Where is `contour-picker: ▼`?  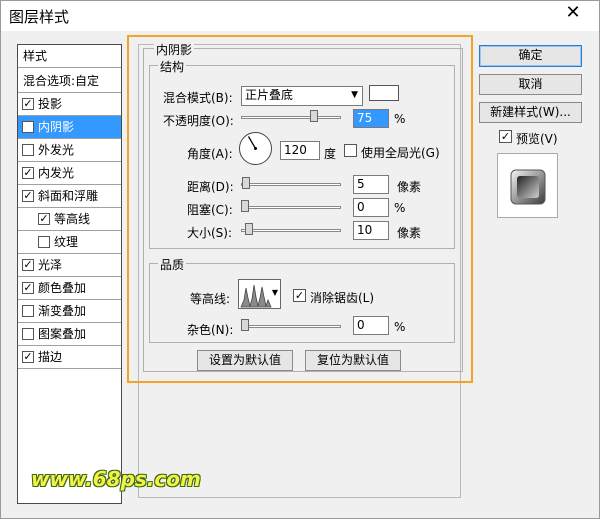 contour-picker: ▼ is located at coordinates (259, 294).